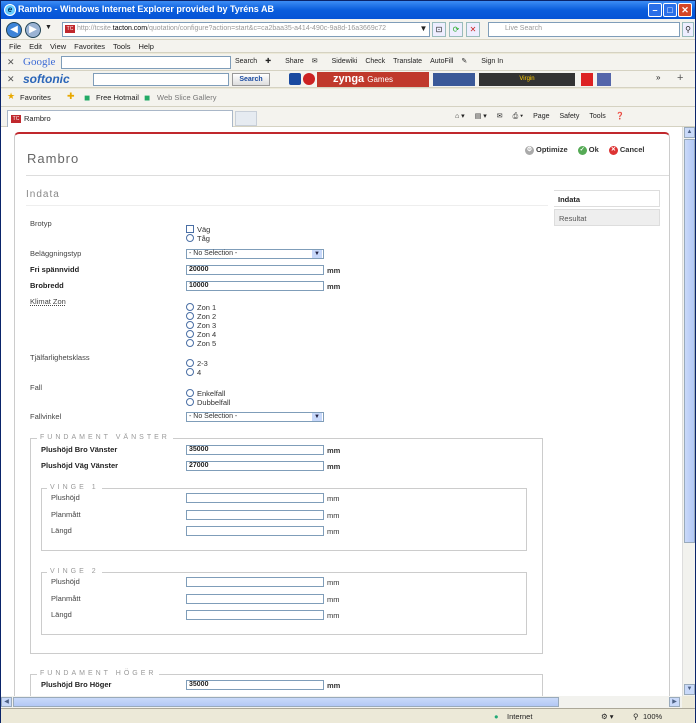 The width and height of the screenshot is (696, 723). What do you see at coordinates (11, 79) in the screenshot?
I see `toolbar2-close-icon: ✕` at bounding box center [11, 79].